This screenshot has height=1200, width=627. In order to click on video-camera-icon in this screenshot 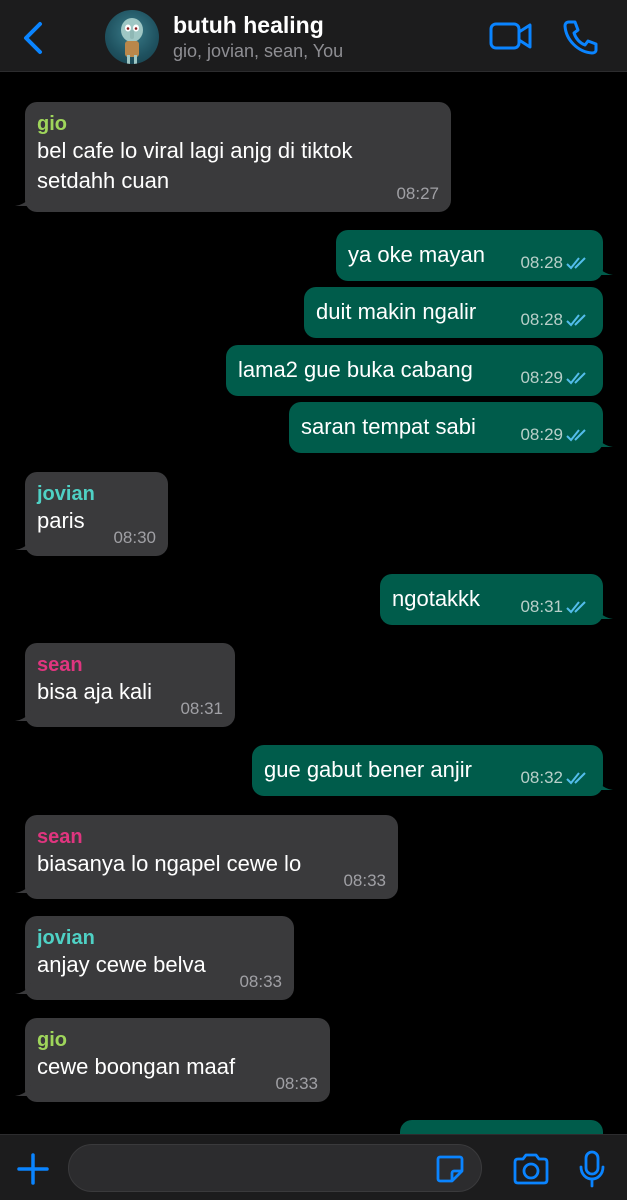, I will do `click(510, 36)`.